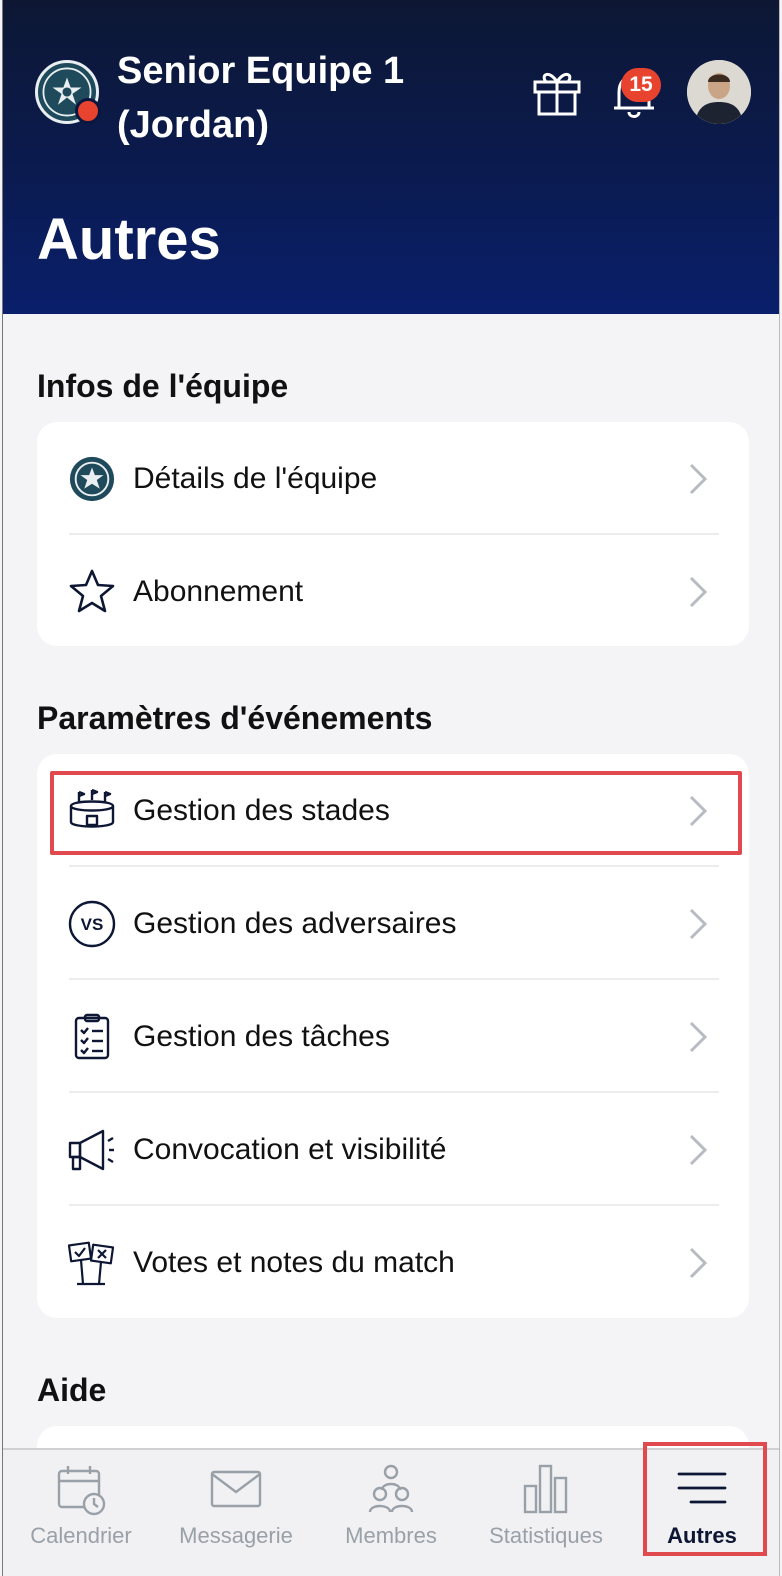  I want to click on menu-item-subscription: Abonnement, so click(393, 591).